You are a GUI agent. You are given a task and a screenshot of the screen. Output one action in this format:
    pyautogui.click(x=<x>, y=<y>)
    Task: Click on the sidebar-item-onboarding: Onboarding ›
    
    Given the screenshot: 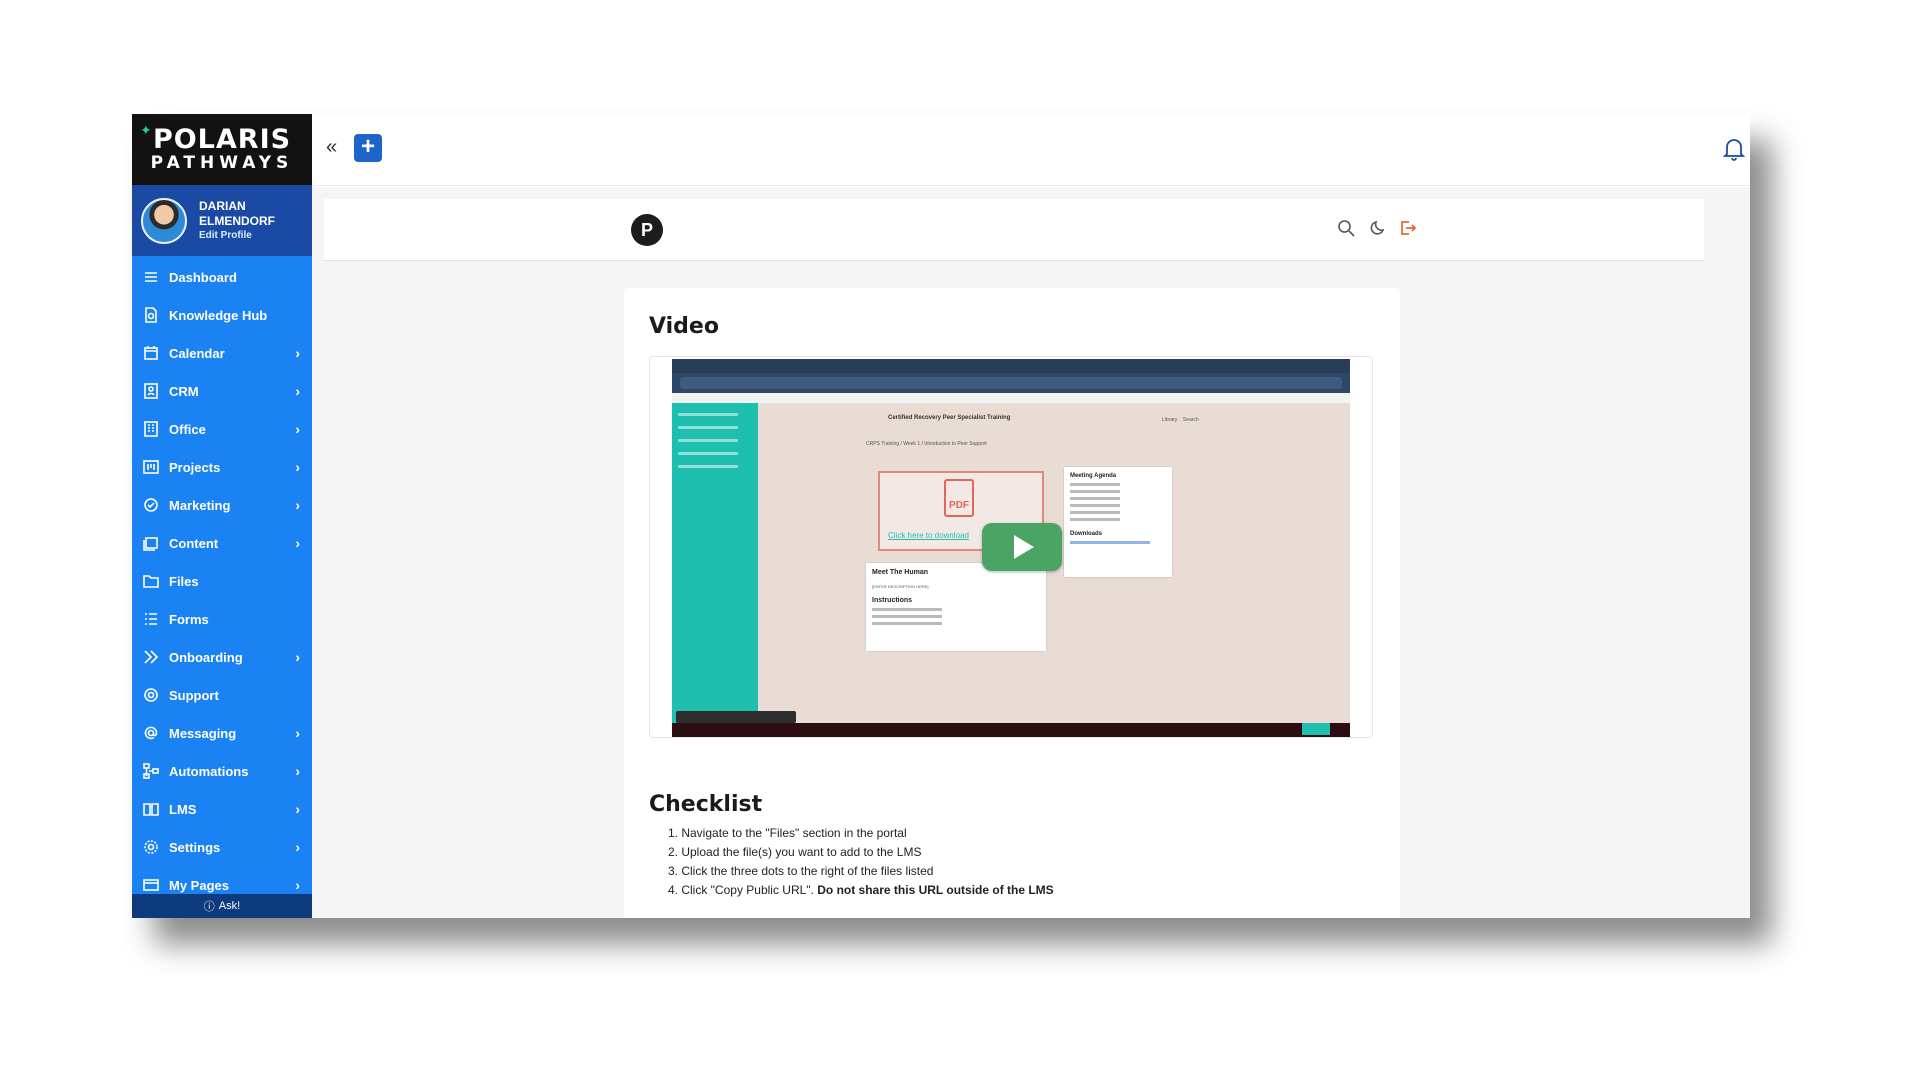 What is the action you would take?
    pyautogui.click(x=222, y=657)
    